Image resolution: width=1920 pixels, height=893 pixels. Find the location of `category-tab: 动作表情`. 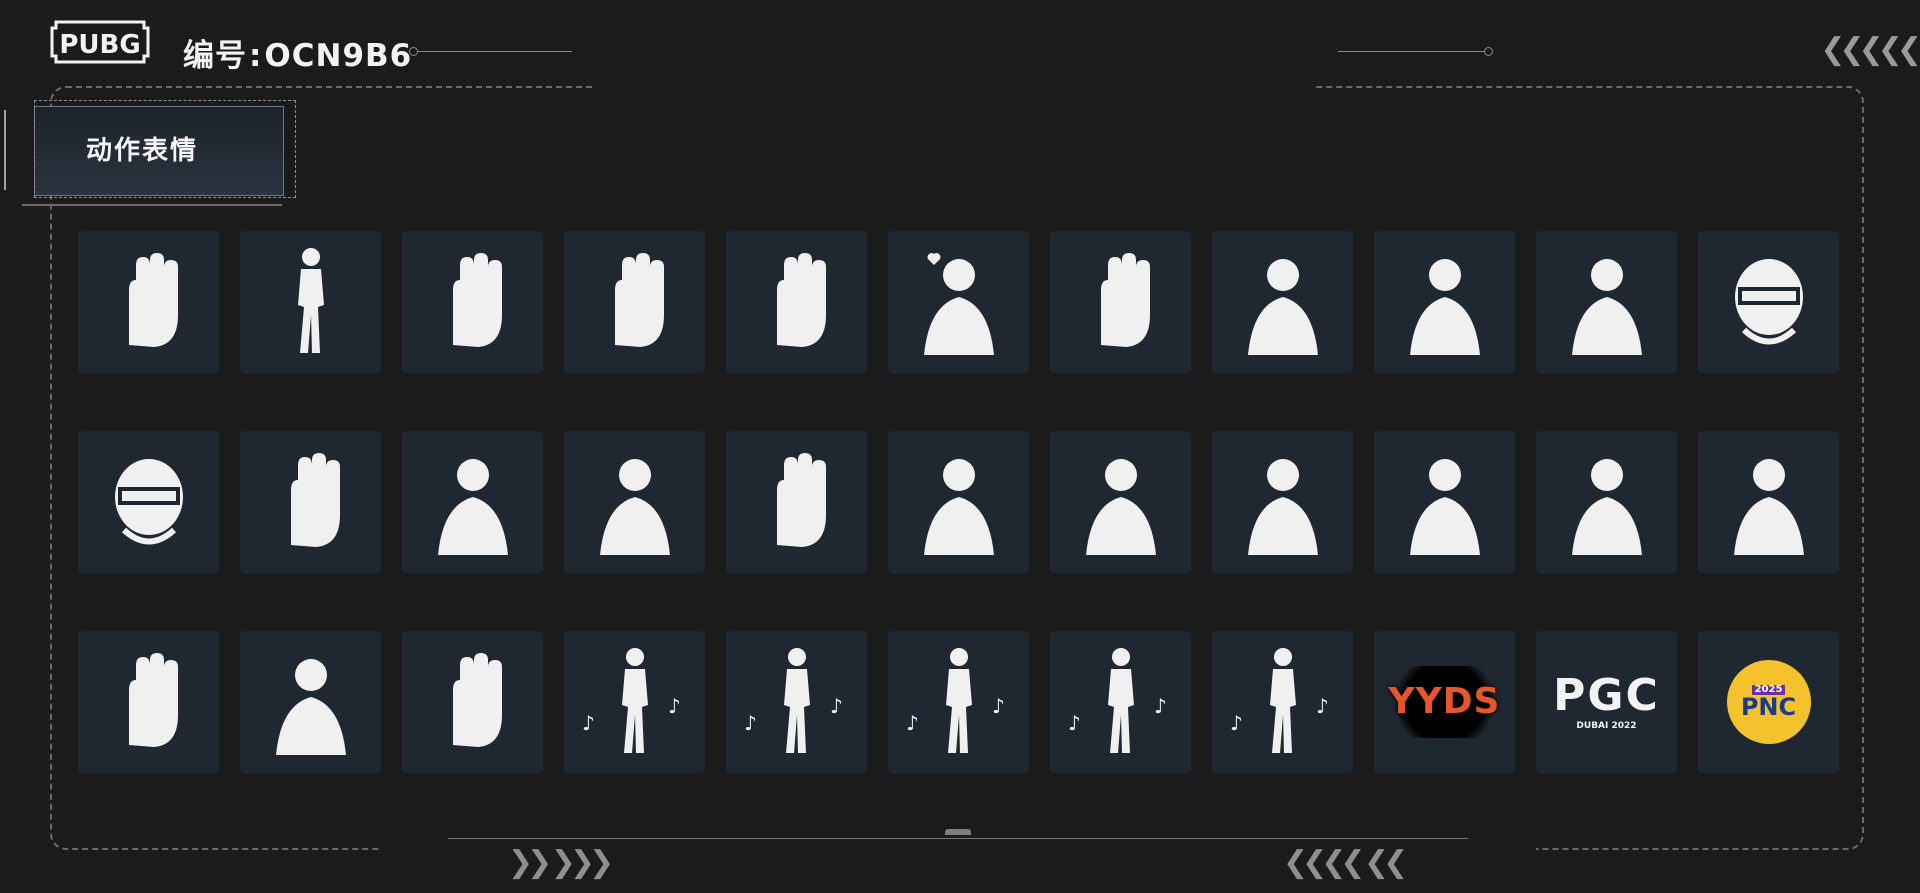

category-tab: 动作表情 is located at coordinates (154, 159).